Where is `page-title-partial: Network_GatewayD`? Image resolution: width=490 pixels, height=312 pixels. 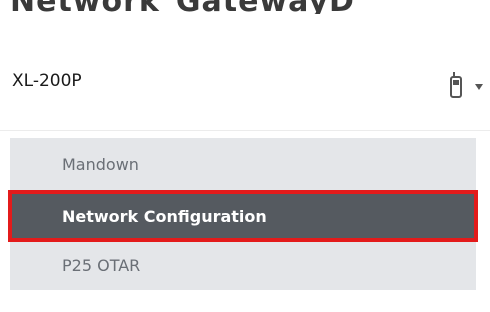
page-title-partial: Network_GatewayD is located at coordinates (245, 7).